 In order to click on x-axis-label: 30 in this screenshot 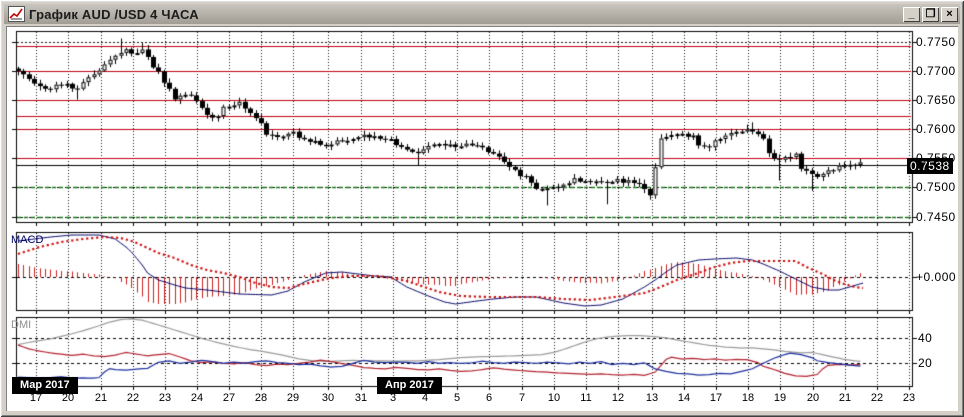, I will do `click(328, 398)`.